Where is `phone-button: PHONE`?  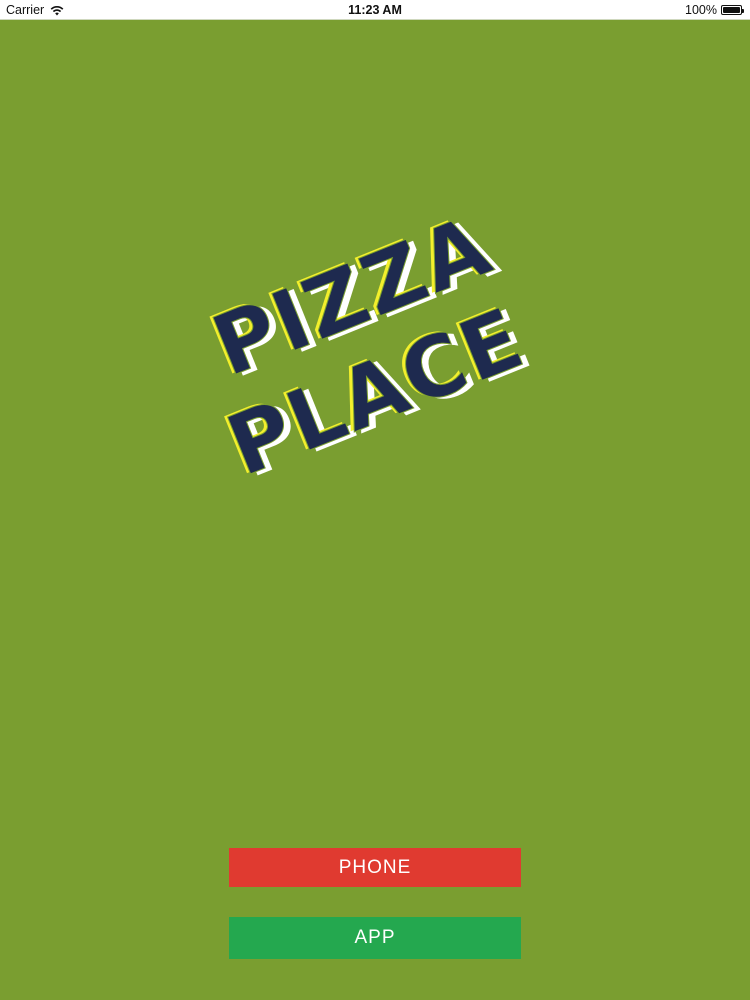
phone-button: PHONE is located at coordinates (375, 867).